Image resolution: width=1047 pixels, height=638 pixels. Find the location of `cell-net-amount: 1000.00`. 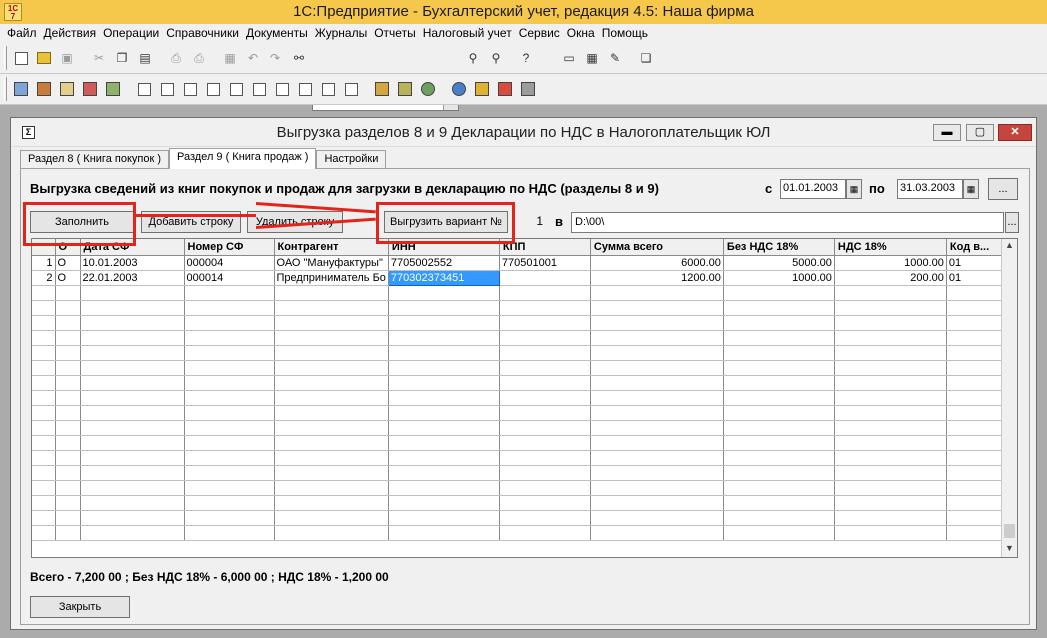

cell-net-amount: 1000.00 is located at coordinates (779, 278).